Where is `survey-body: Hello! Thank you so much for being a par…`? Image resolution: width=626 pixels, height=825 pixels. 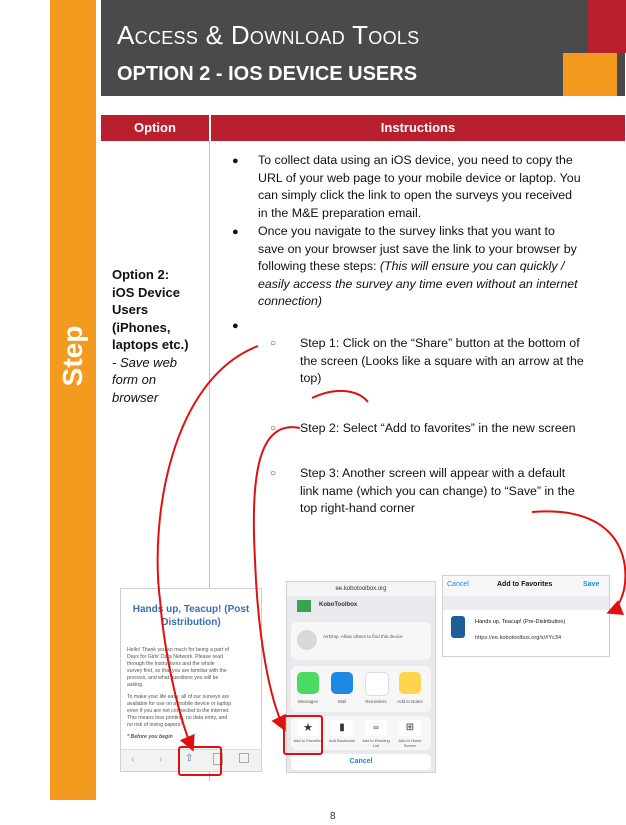 survey-body: Hello! Thank you so much for being a par… is located at coordinates (193, 694).